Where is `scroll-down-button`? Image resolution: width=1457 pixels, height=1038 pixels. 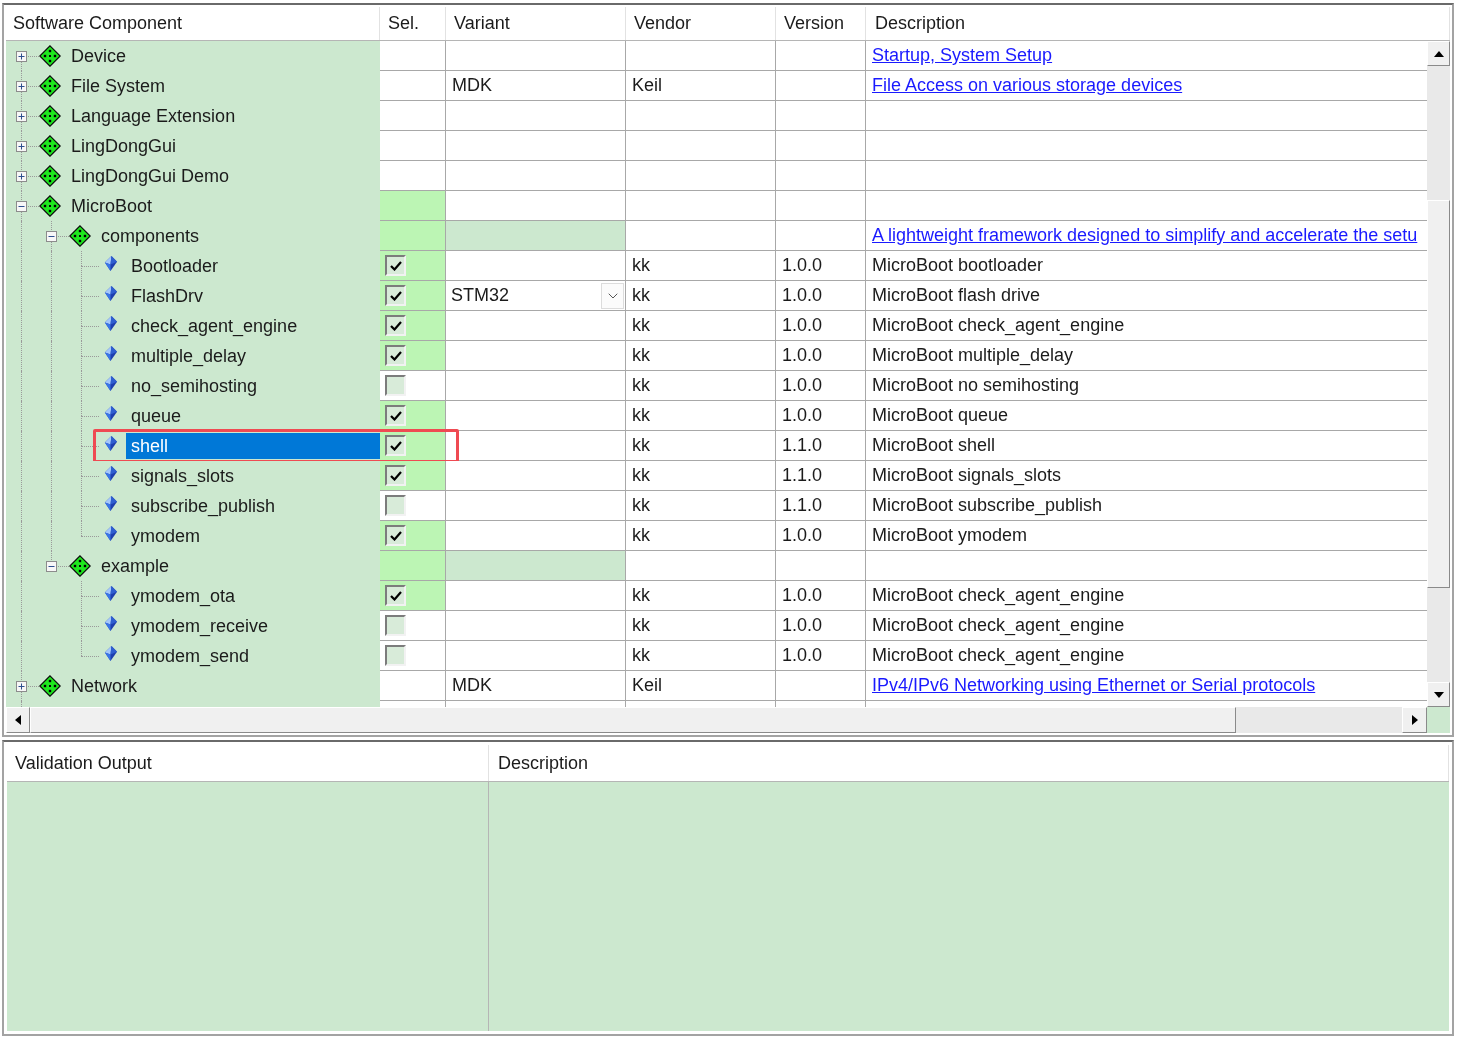
scroll-down-button is located at coordinates (1438, 694).